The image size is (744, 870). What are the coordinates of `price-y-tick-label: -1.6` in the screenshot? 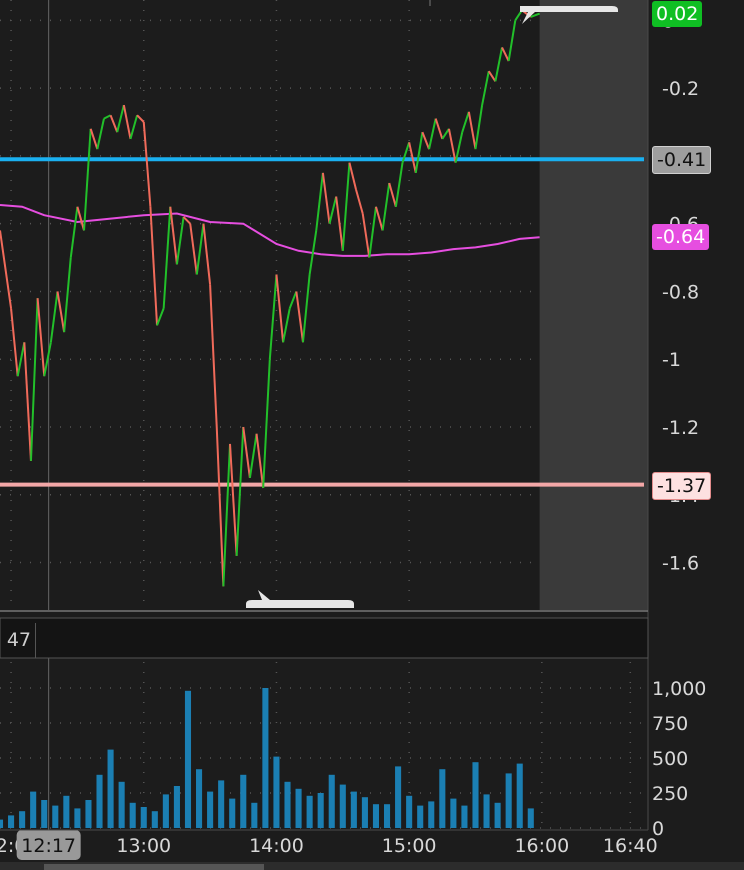 It's located at (680, 564).